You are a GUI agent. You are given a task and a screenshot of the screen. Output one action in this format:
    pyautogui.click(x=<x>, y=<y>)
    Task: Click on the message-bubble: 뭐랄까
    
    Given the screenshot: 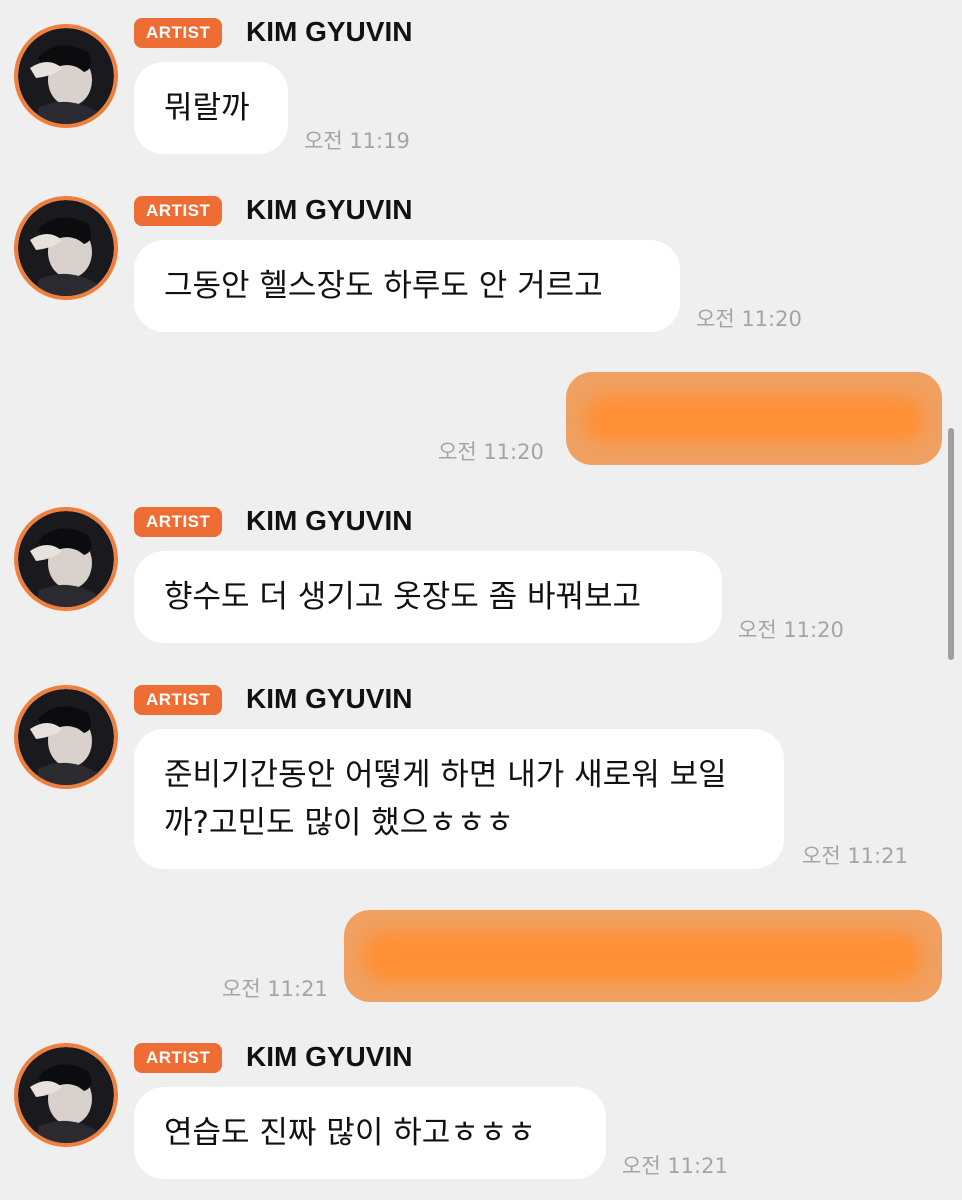 What is the action you would take?
    pyautogui.click(x=211, y=108)
    